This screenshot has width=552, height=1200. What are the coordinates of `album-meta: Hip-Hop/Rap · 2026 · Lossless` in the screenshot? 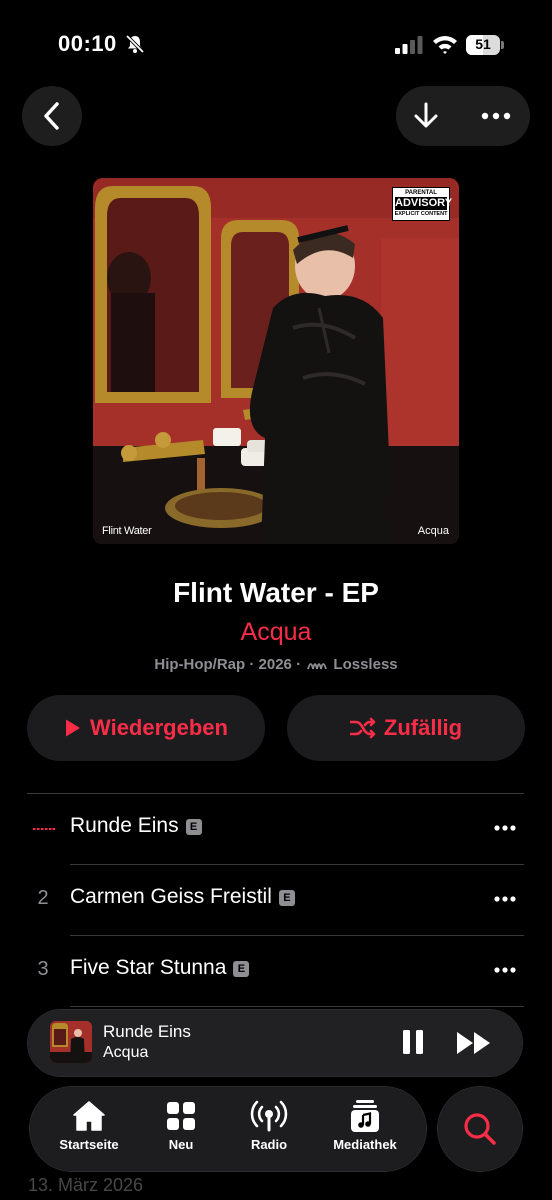 It's located at (276, 664).